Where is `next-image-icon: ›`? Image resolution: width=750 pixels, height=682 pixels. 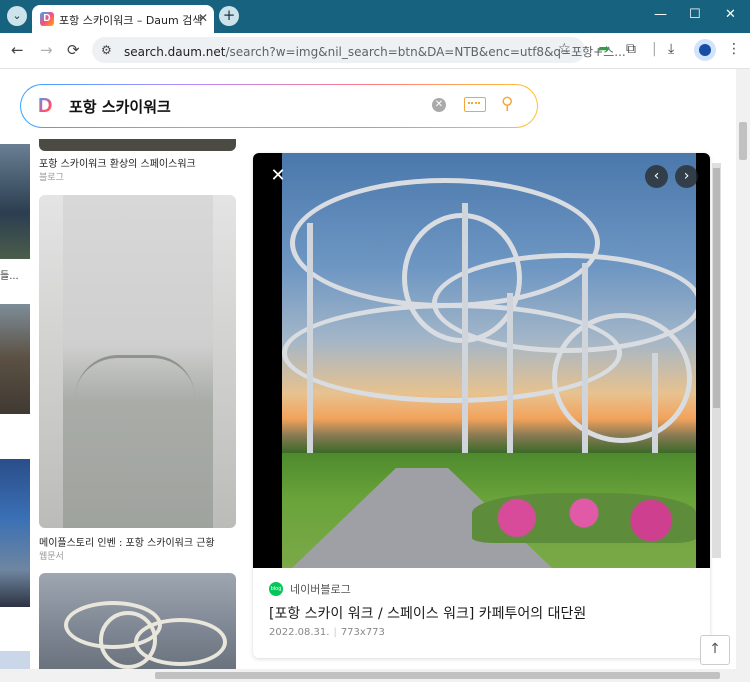
next-image-icon: › is located at coordinates (686, 176).